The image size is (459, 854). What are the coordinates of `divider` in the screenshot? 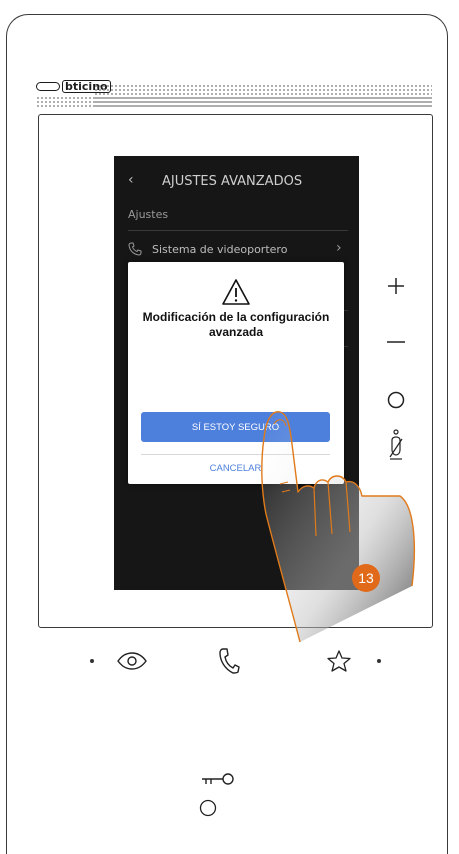 It's located at (238, 230).